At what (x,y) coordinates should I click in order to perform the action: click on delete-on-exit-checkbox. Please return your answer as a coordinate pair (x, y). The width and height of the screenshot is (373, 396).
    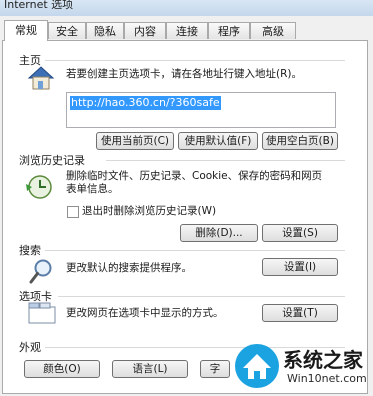
    Looking at the image, I should click on (73, 212).